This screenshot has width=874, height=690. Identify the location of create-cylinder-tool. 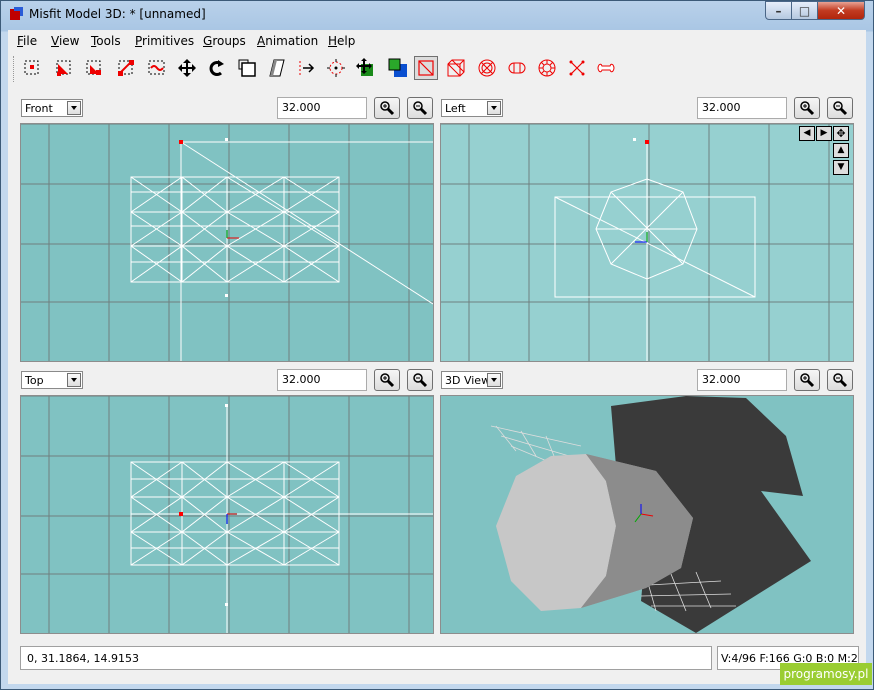
(517, 68).